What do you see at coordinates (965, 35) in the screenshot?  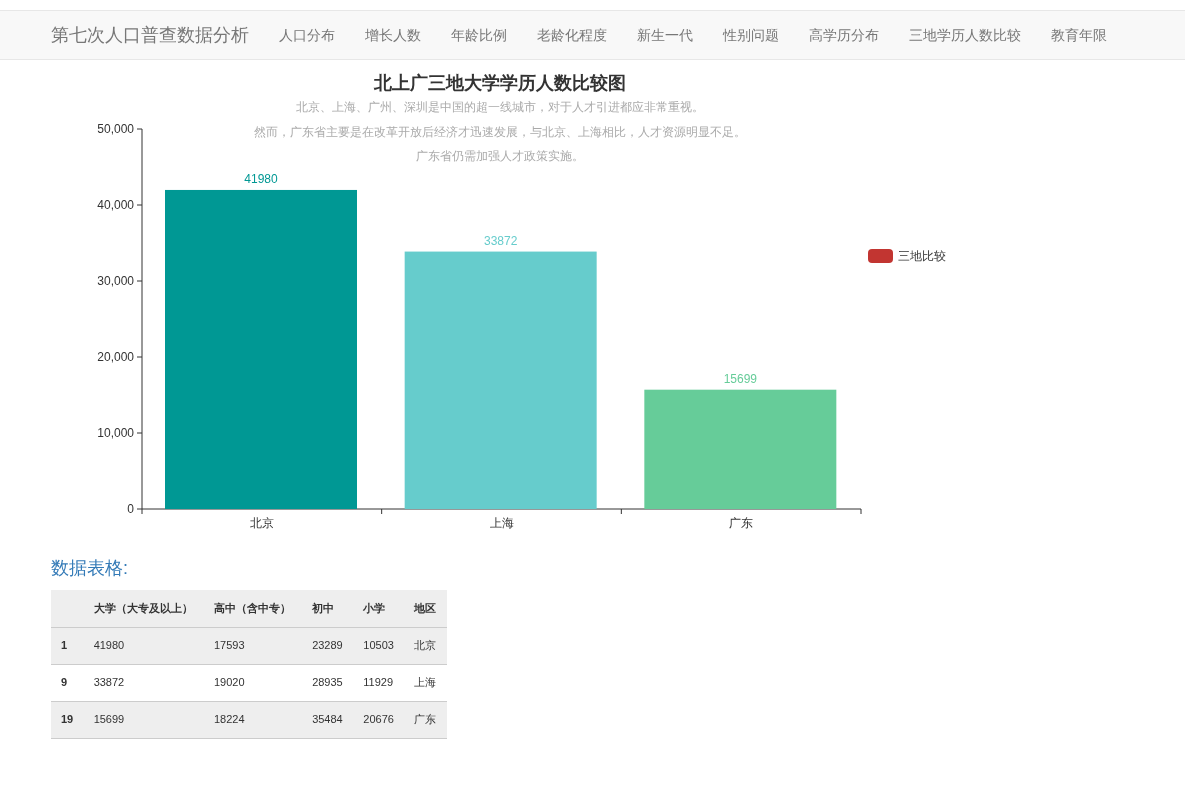 I see `nav-link: 三地学历人数比较` at bounding box center [965, 35].